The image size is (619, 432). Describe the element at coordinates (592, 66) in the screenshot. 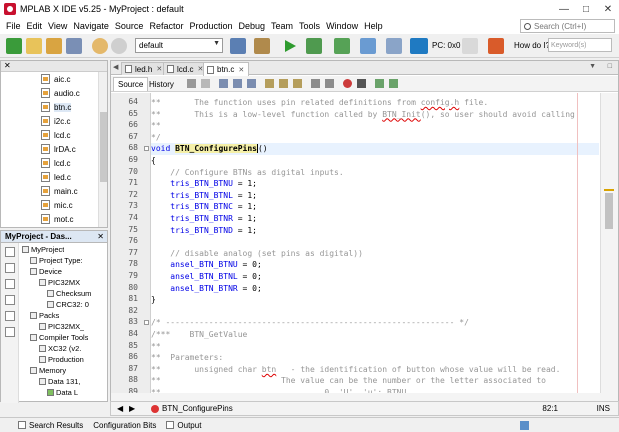

I see `tab-list-icon: ▼` at that location.